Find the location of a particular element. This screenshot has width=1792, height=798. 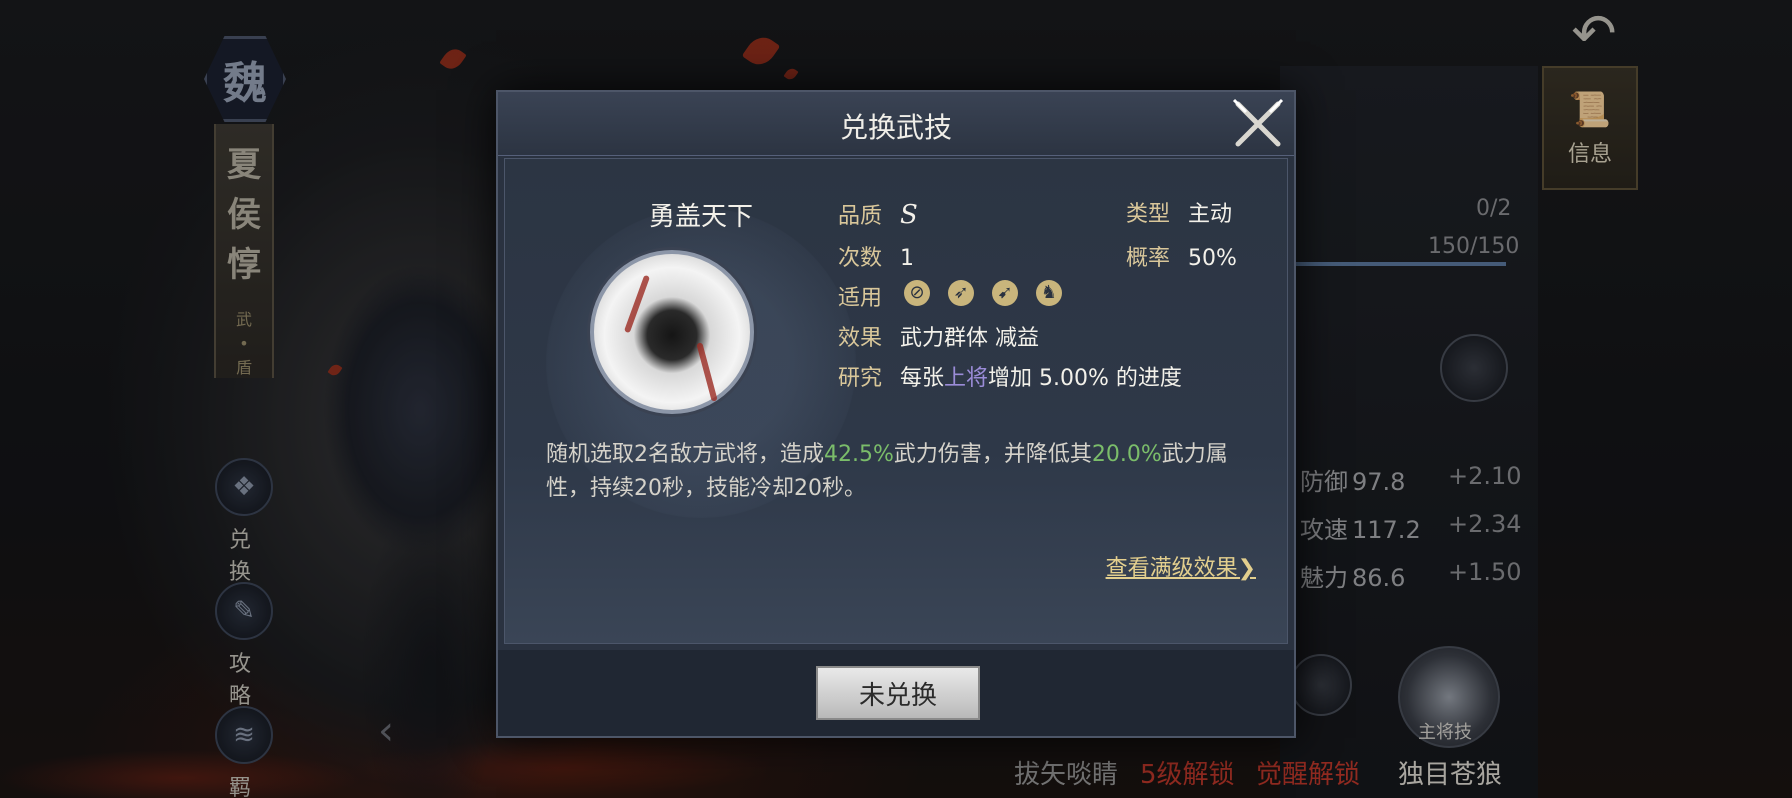

research-label: 研究 is located at coordinates (860, 378).